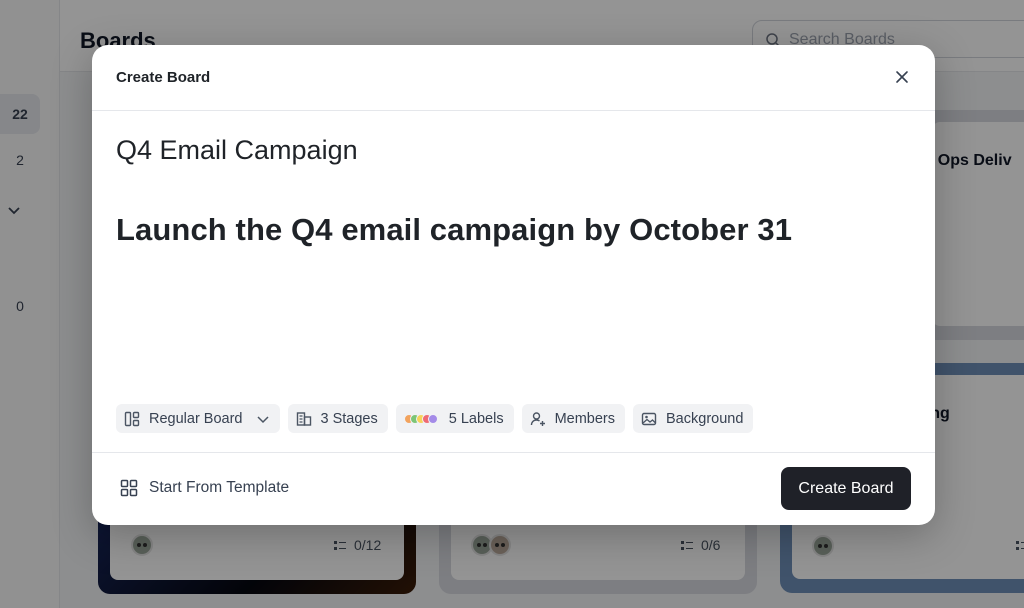  What do you see at coordinates (303, 418) in the screenshot?
I see `stages-icon` at bounding box center [303, 418].